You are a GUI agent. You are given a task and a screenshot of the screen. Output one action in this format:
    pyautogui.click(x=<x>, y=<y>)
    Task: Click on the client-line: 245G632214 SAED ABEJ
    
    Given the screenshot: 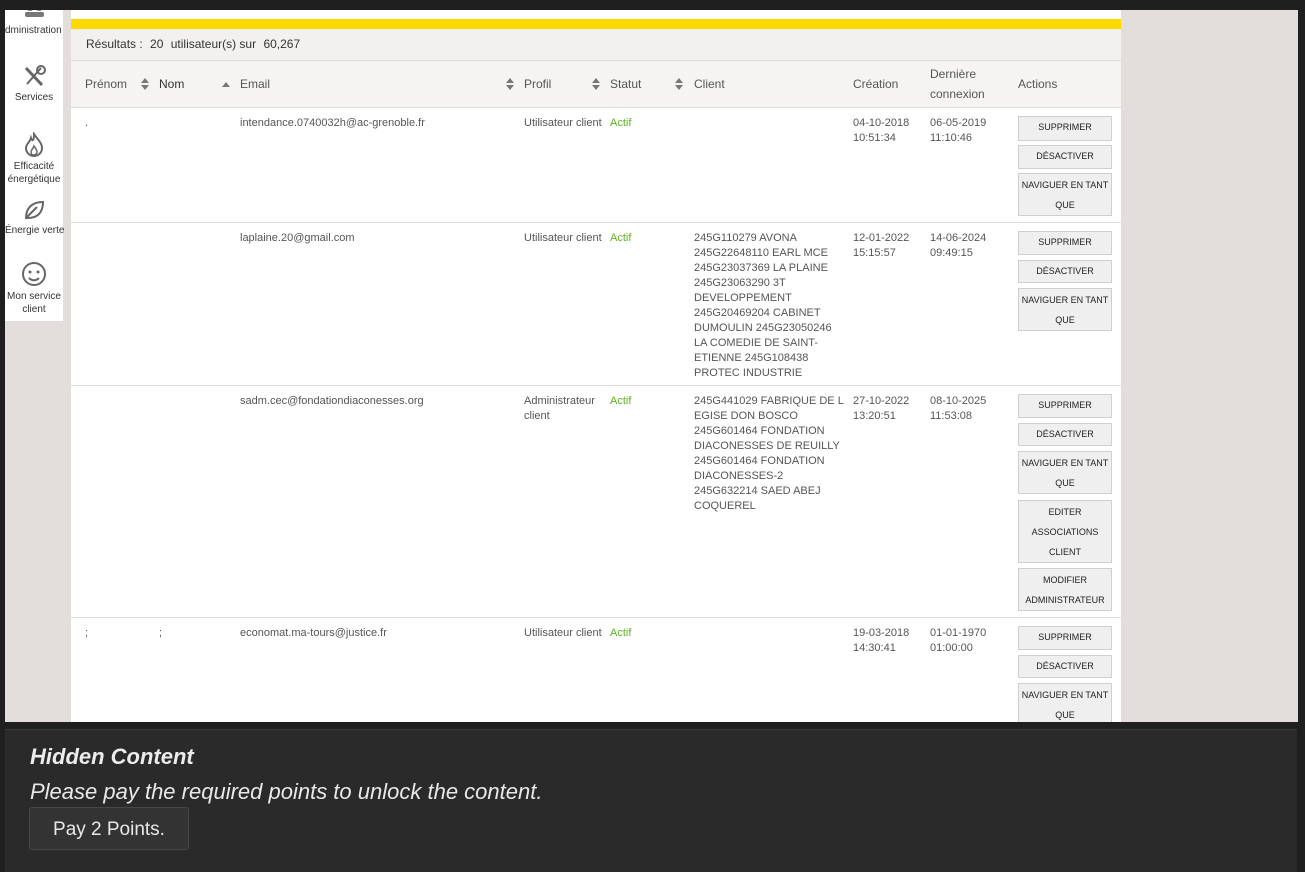 What is the action you would take?
    pyautogui.click(x=757, y=491)
    